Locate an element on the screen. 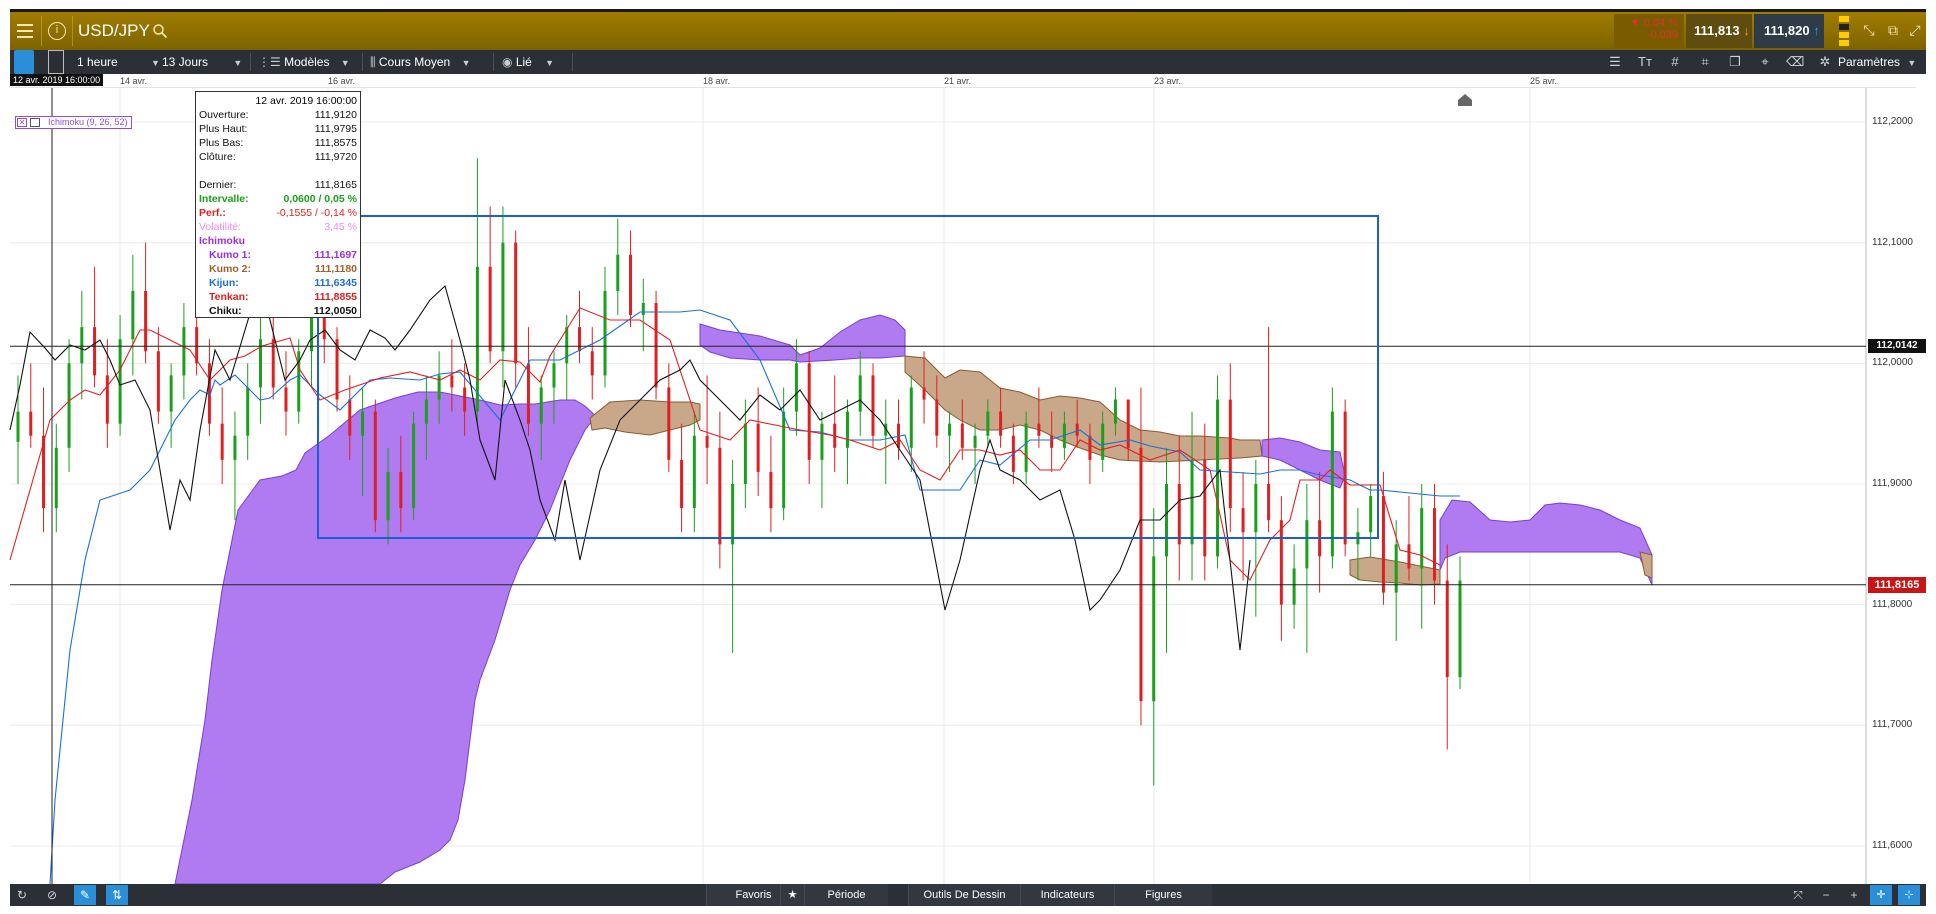 This screenshot has width=1936, height=914. expand-icon: ⊹ is located at coordinates (1909, 895).